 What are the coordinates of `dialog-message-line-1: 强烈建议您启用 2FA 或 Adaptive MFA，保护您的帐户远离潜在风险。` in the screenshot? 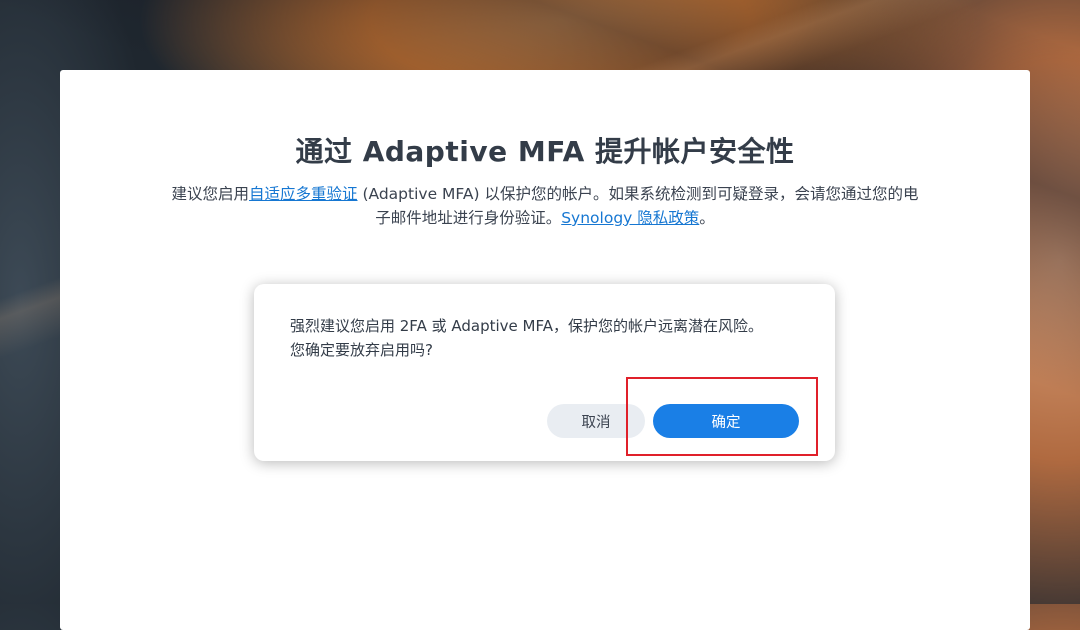 It's located at (526, 326).